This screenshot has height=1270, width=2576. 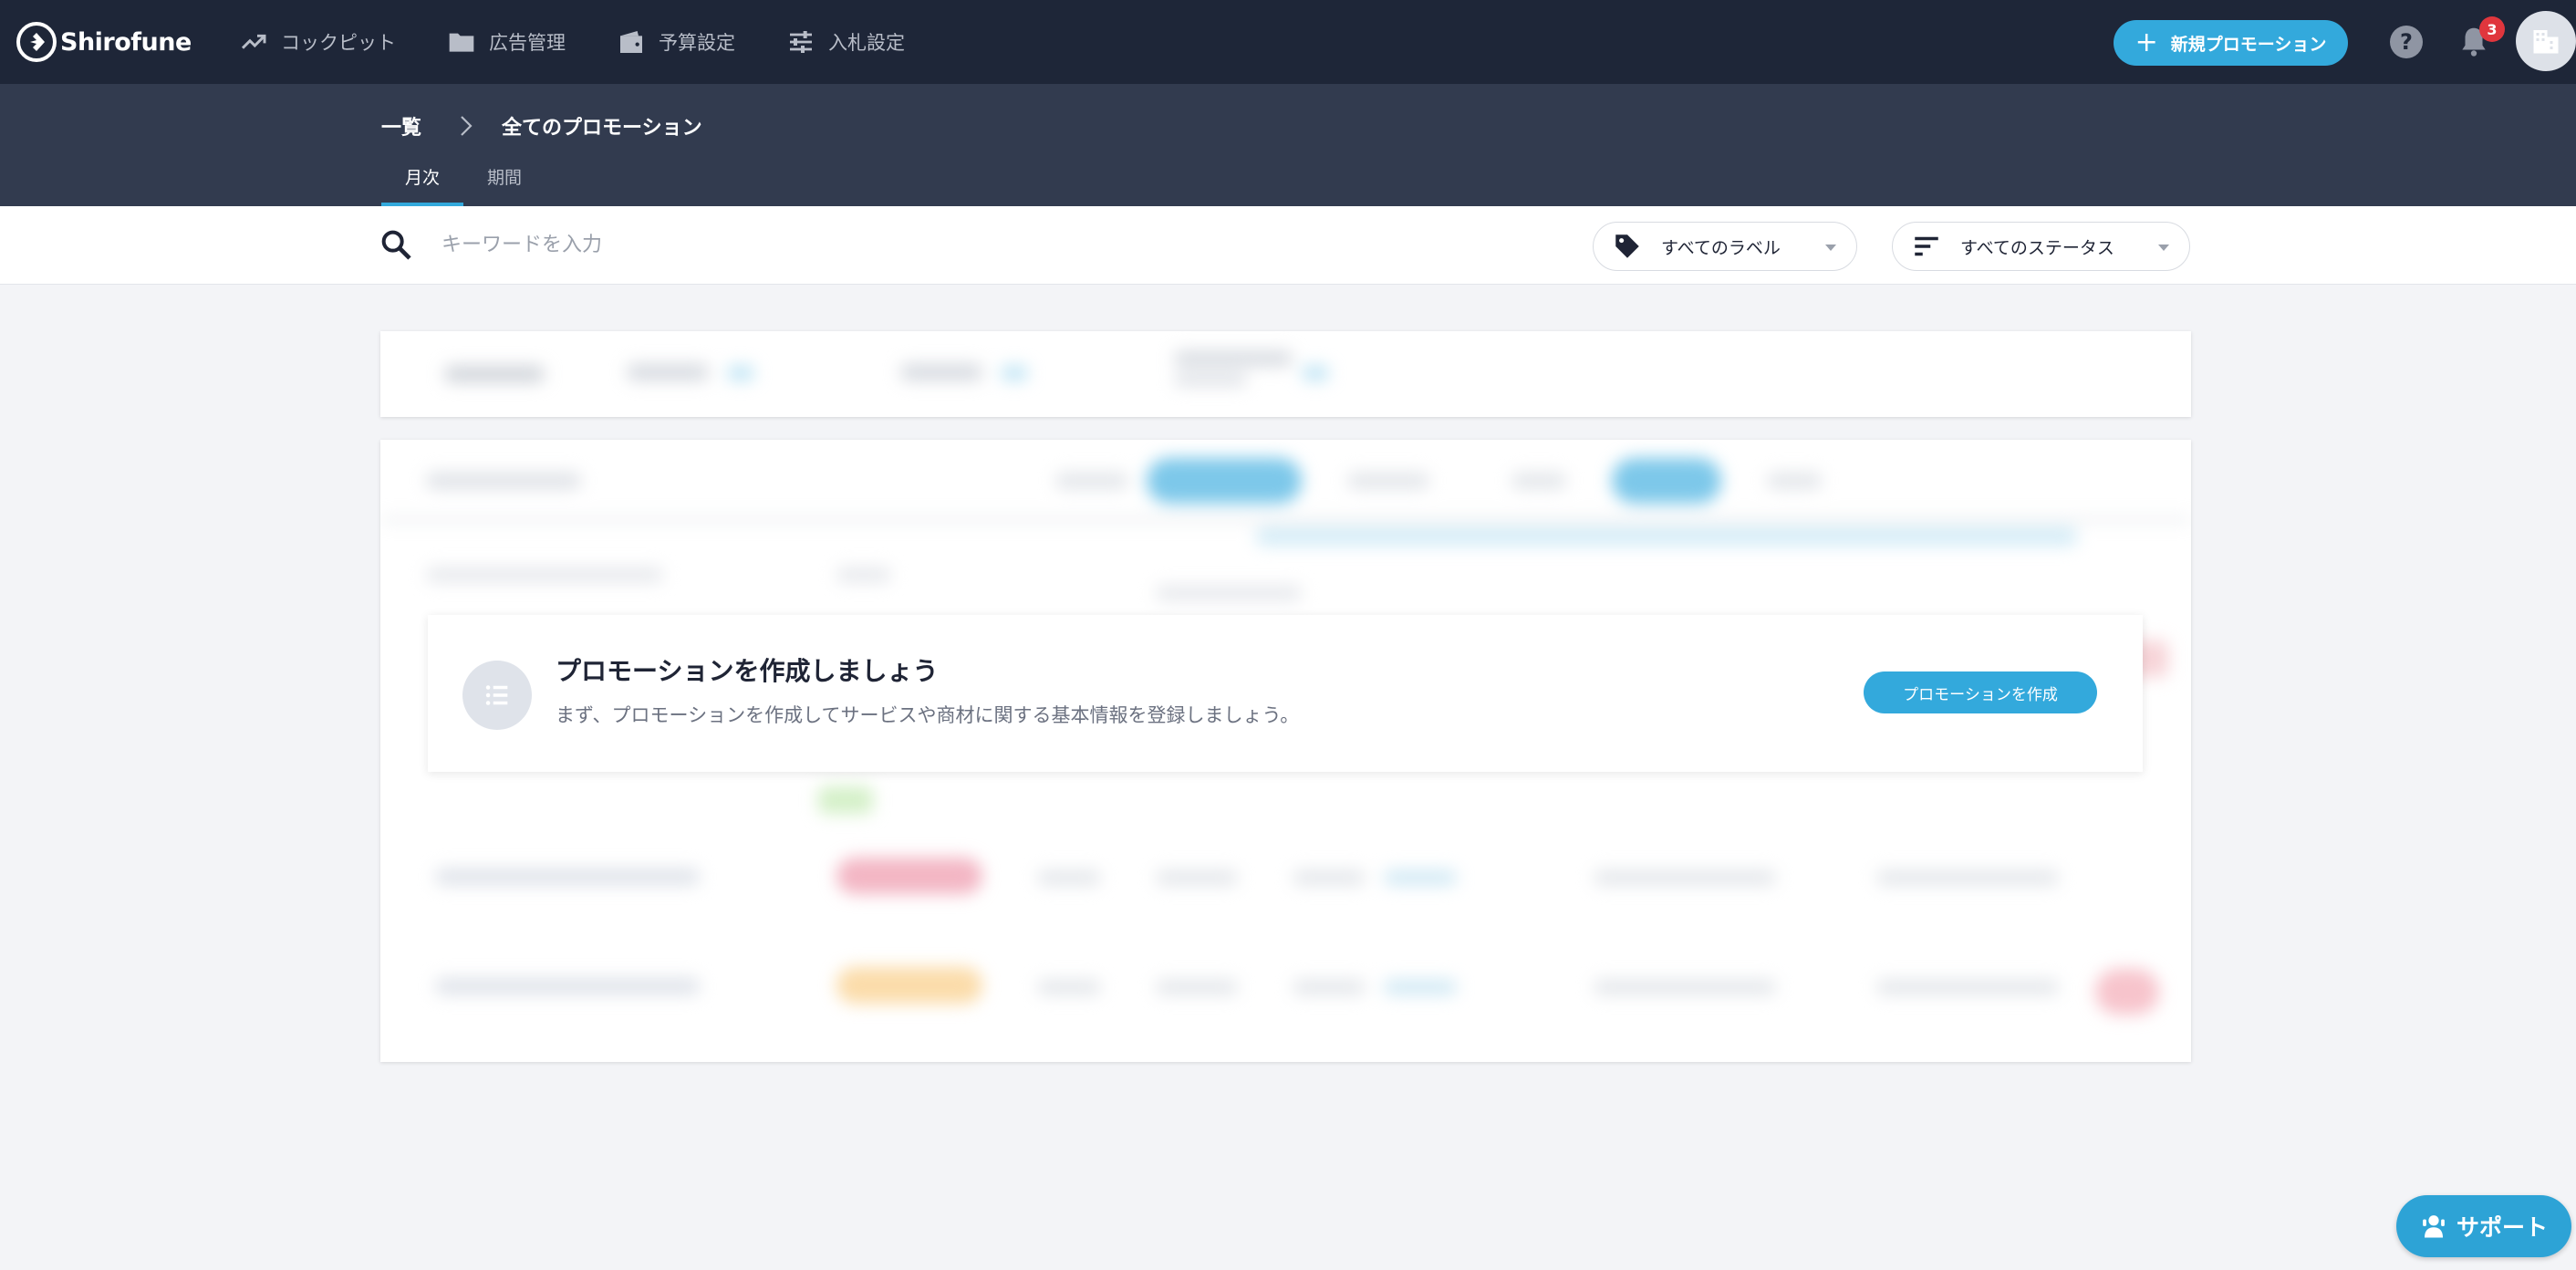 What do you see at coordinates (396, 245) in the screenshot?
I see `search-icon` at bounding box center [396, 245].